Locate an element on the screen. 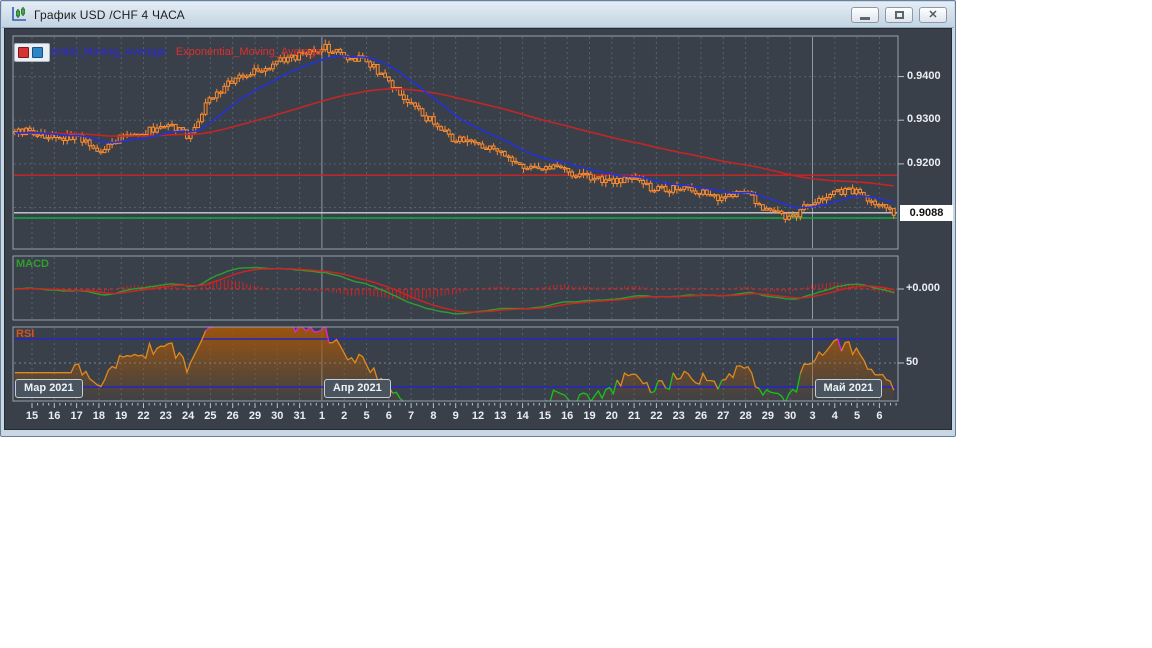 The image size is (1152, 648). time-label: 27 is located at coordinates (723, 416).